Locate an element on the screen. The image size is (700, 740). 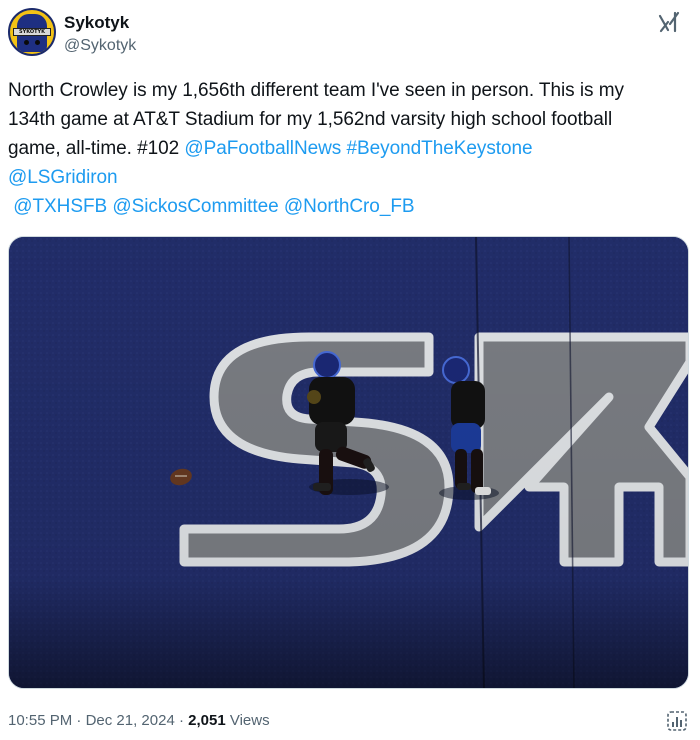
views-count: 2,051 is located at coordinates (207, 720).